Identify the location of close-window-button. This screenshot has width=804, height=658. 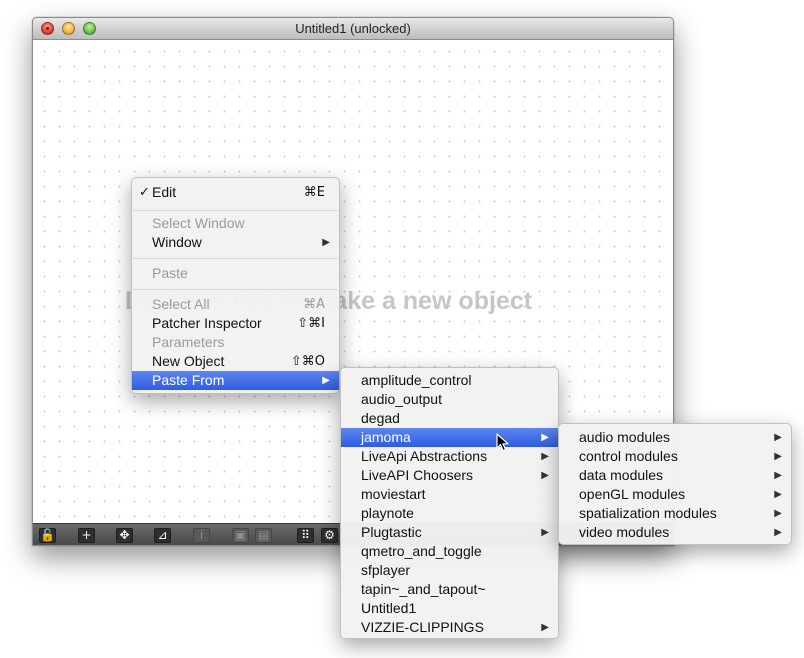
(47, 28).